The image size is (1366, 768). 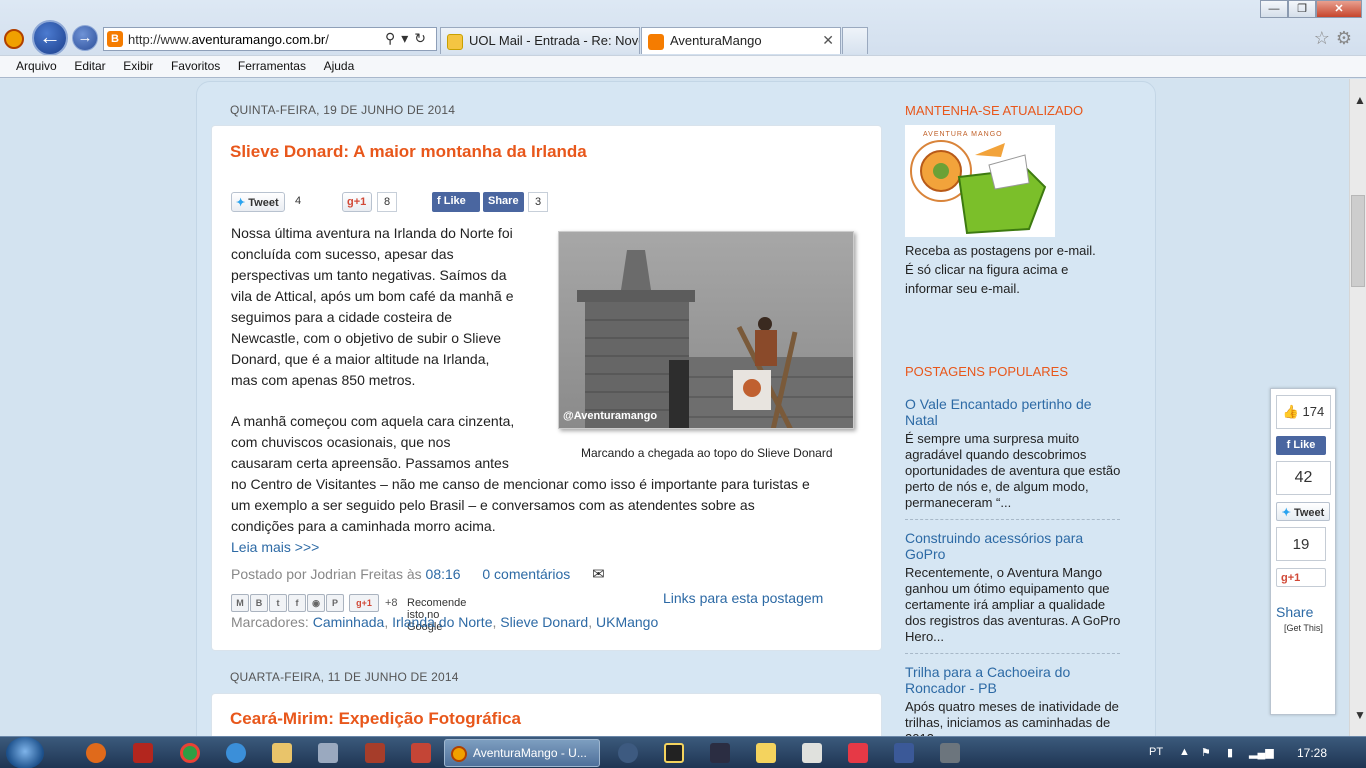 What do you see at coordinates (987, 269) in the screenshot?
I see `text-line: É só clicar na figura acima e` at bounding box center [987, 269].